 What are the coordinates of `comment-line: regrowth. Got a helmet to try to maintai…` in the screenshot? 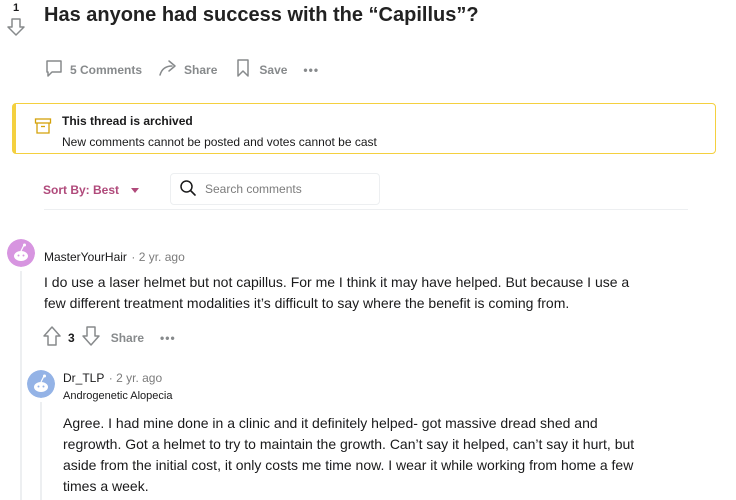 It's located at (349, 444).